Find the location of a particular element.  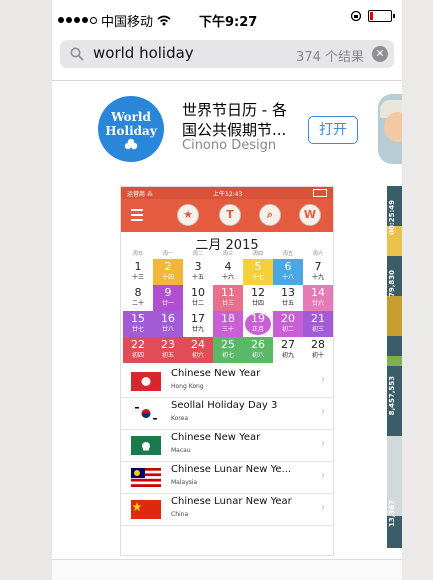

day-number: 21 is located at coordinates (318, 318).